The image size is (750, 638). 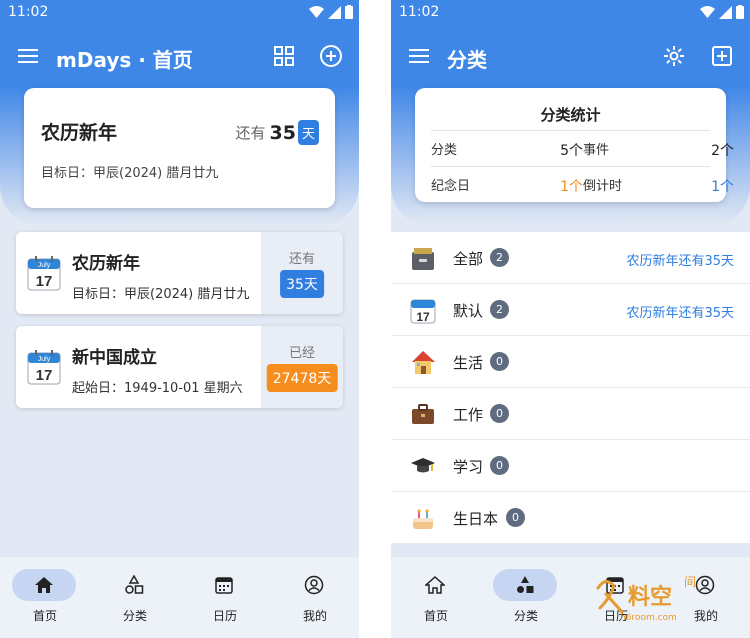 What do you see at coordinates (301, 259) in the screenshot?
I see `event-countdown-label: 还有` at bounding box center [301, 259].